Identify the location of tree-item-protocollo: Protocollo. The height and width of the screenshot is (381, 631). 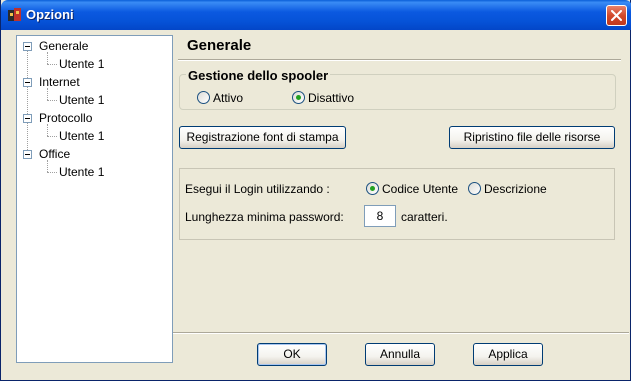
(65, 118).